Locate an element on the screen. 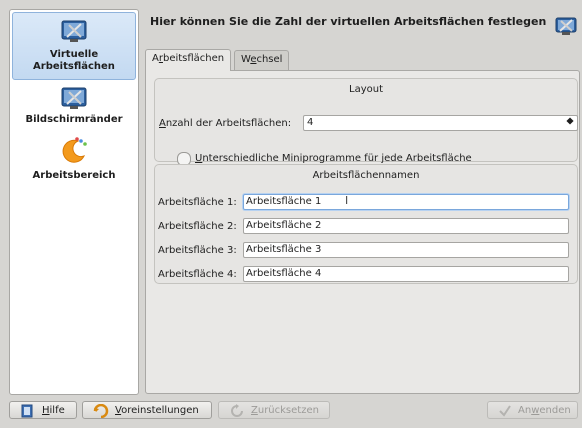  tab-label-post: beitsflächen is located at coordinates (193, 58).